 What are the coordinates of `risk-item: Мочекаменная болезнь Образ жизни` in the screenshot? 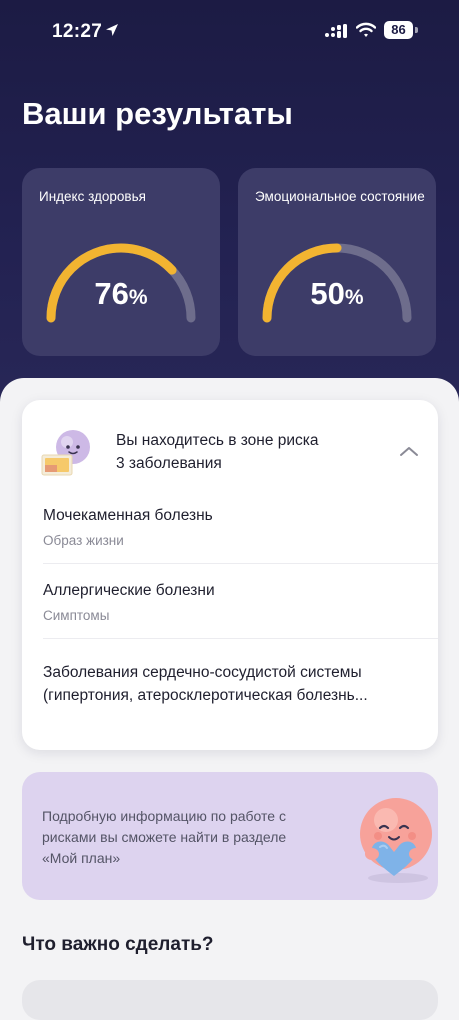 It's located at (230, 532).